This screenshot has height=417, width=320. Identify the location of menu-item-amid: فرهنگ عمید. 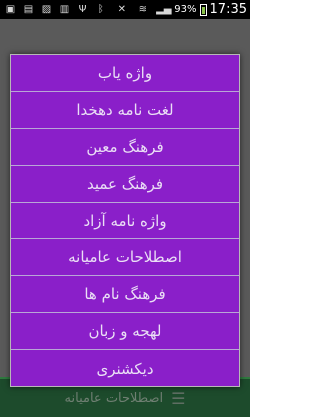
(125, 184).